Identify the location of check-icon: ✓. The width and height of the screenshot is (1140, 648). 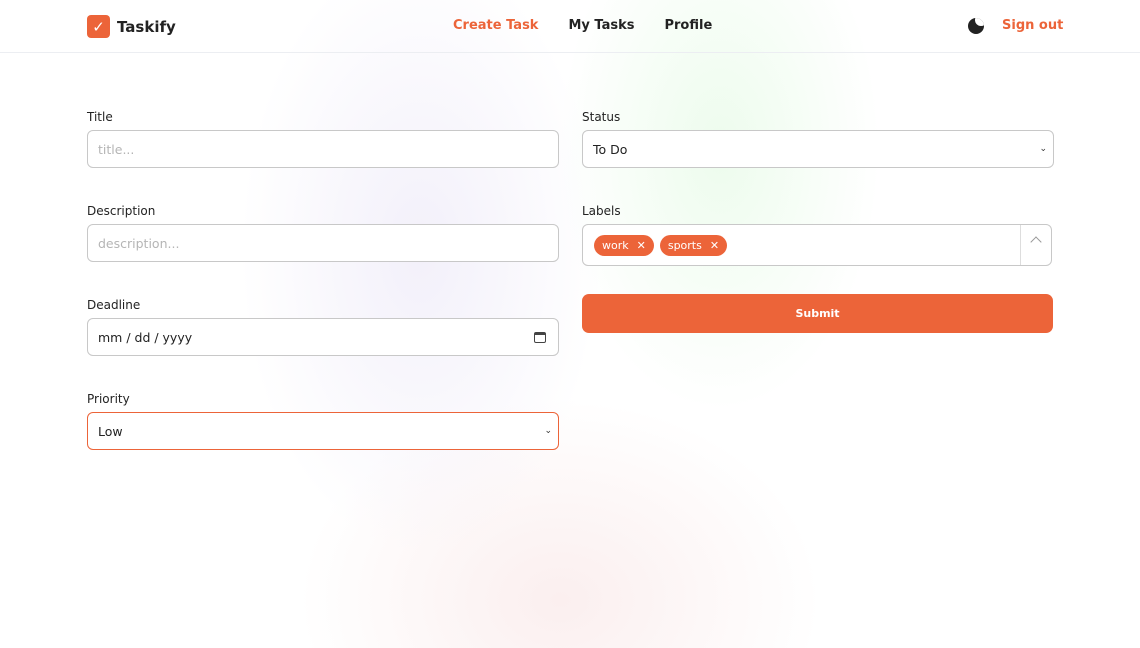
(98, 26).